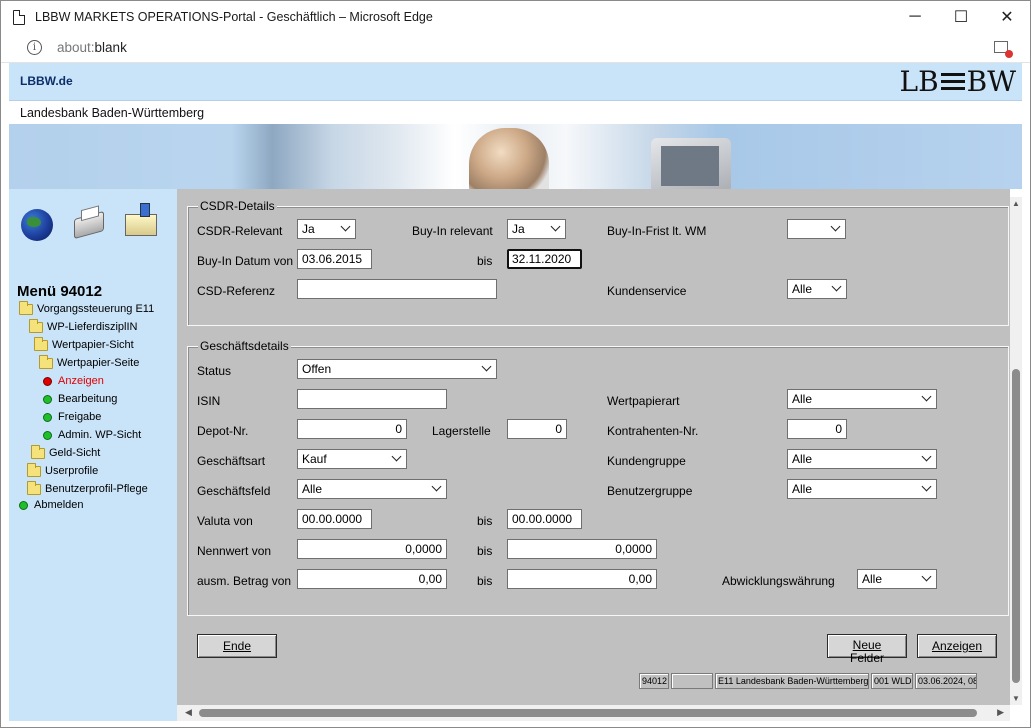 This screenshot has width=1031, height=728. What do you see at coordinates (234, 491) in the screenshot?
I see `geschaeftsfeld-label: Geschäftsfeld` at bounding box center [234, 491].